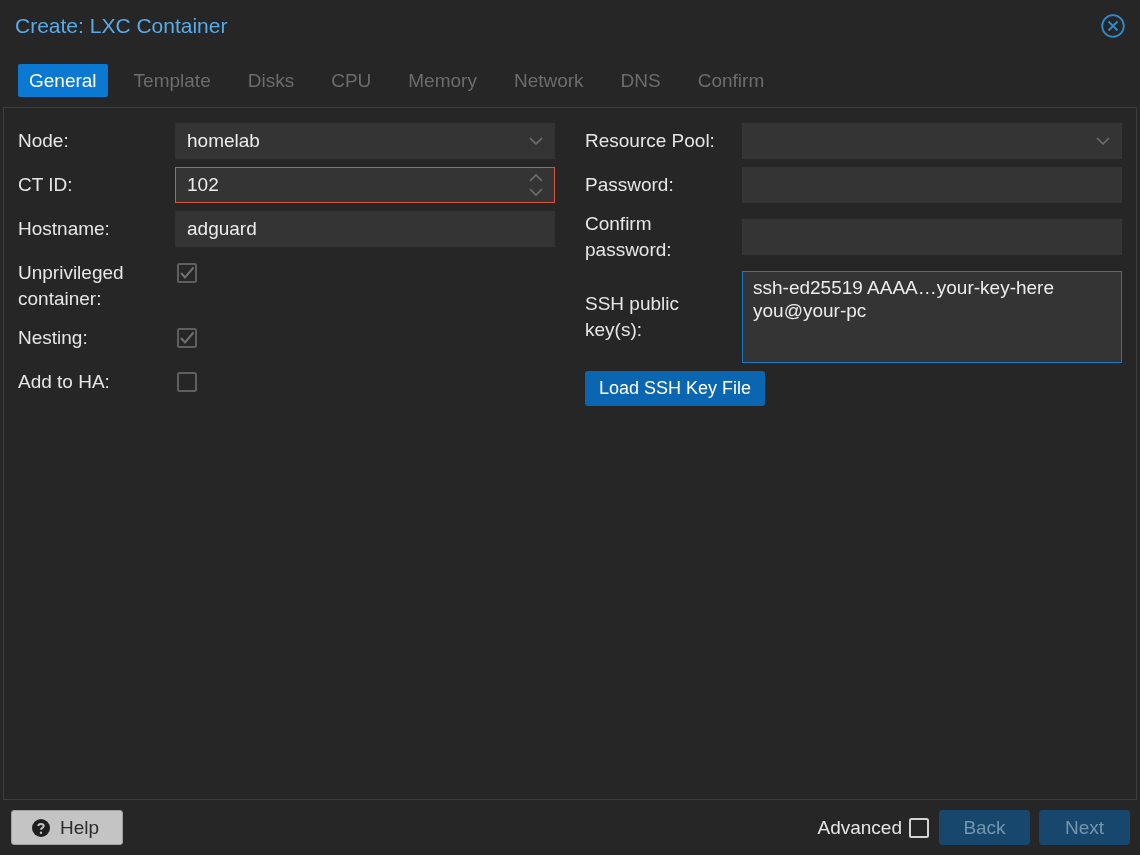 This screenshot has width=1140, height=855. I want to click on load-key-file-button: Load SSH Key File, so click(675, 388).